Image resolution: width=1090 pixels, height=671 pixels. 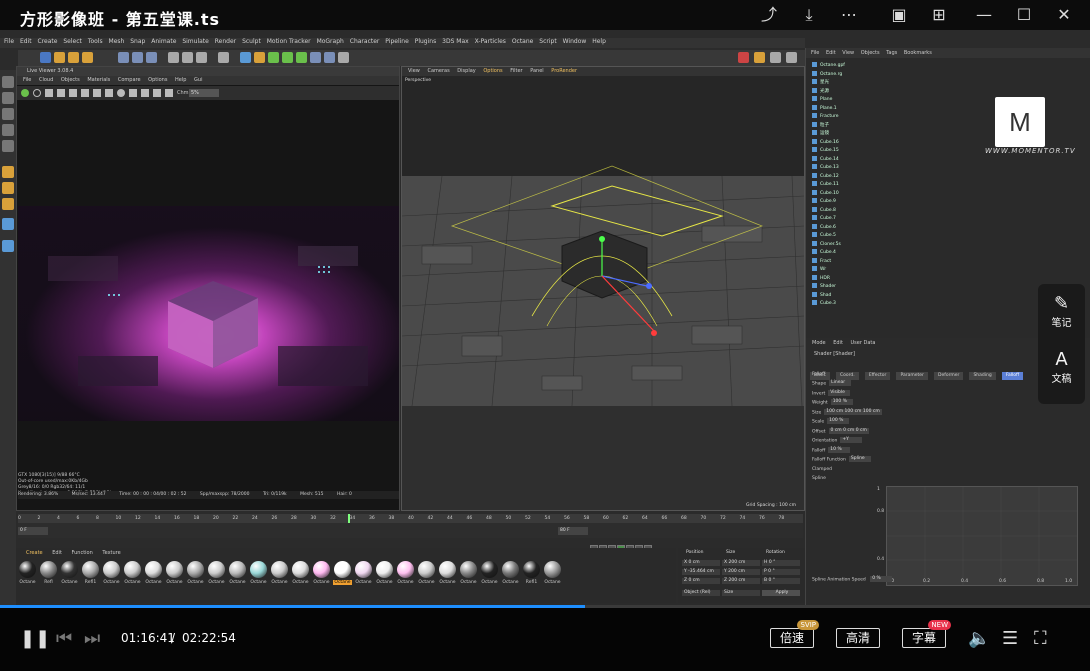 I want to click on object-row: Cube.8, so click(x=852, y=210).